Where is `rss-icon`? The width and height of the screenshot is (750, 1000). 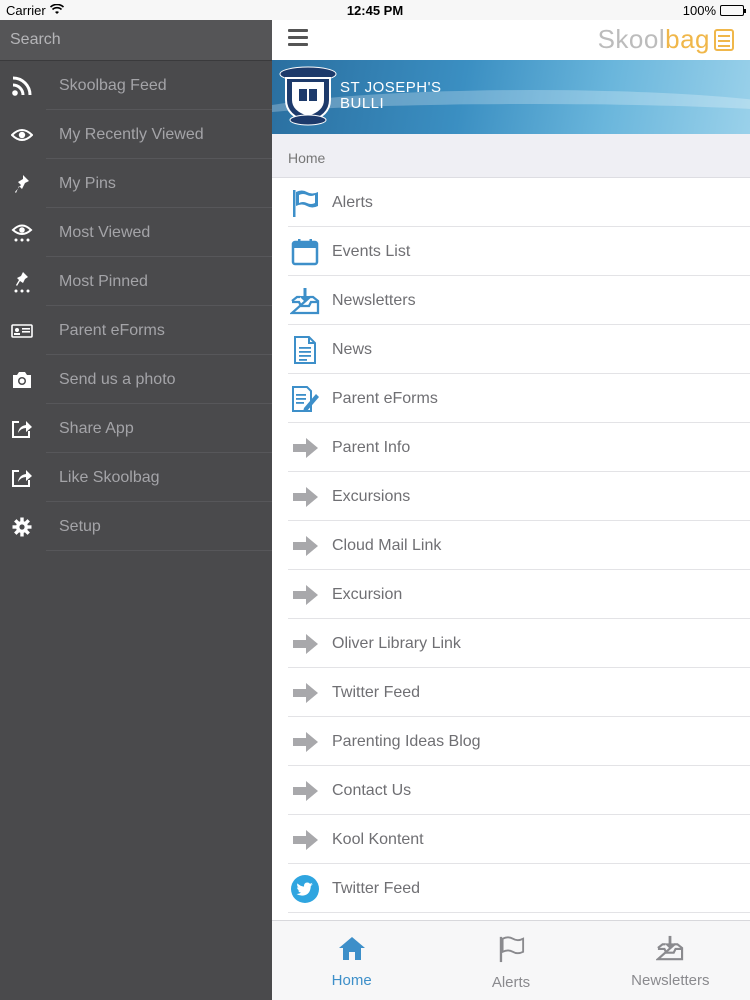 rss-icon is located at coordinates (23, 86).